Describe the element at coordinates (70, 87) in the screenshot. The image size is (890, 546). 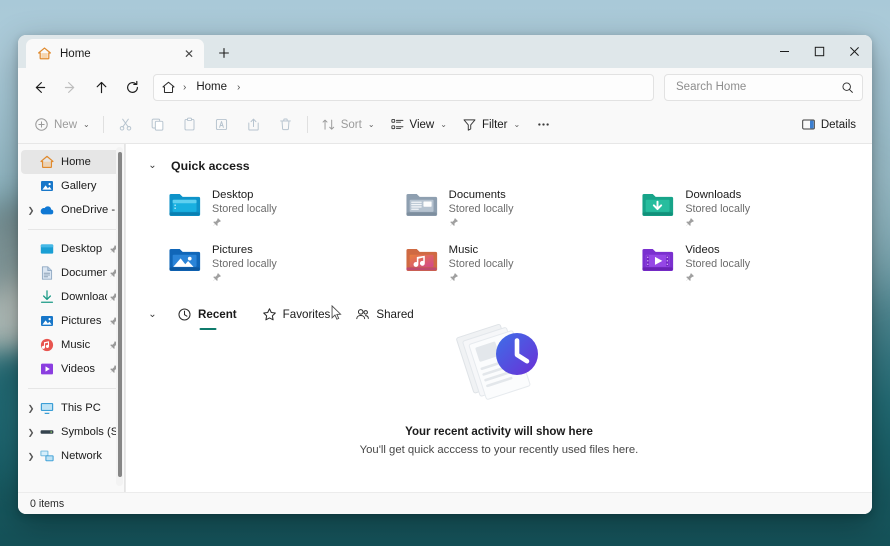
I see `forward-button` at that location.